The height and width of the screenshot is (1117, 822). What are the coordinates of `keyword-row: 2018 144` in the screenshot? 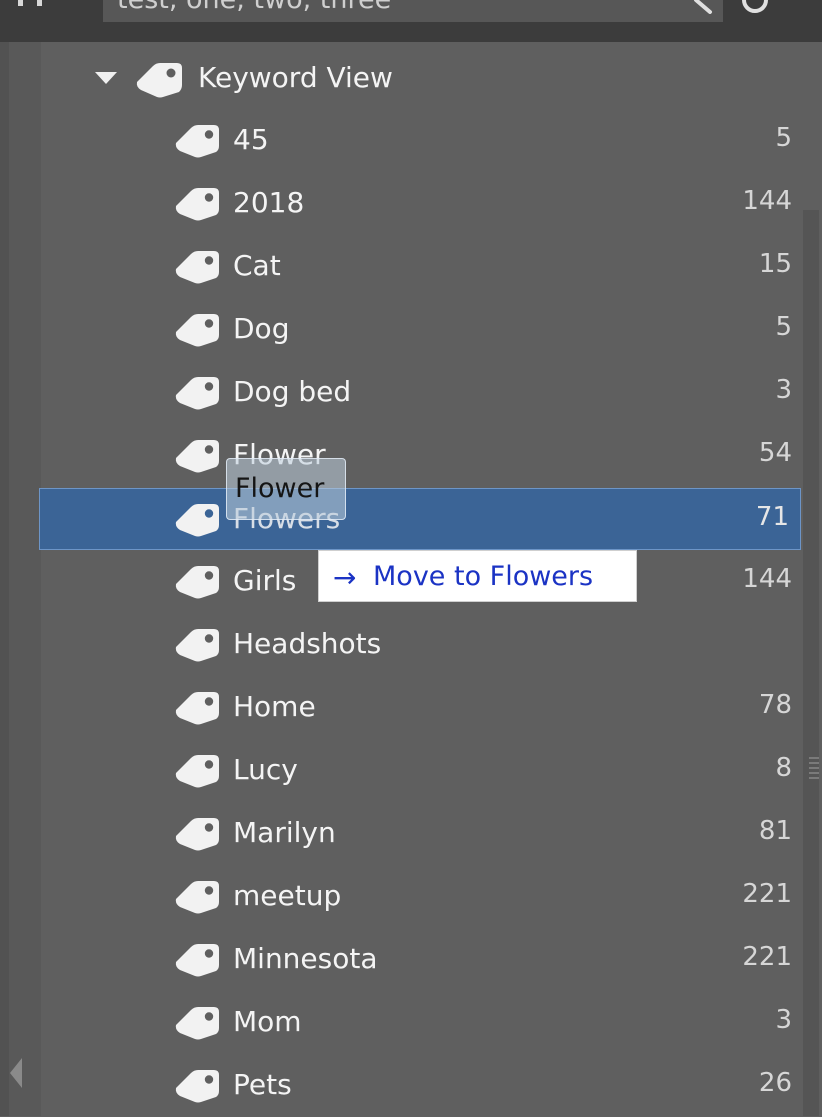 It's located at (421, 204).